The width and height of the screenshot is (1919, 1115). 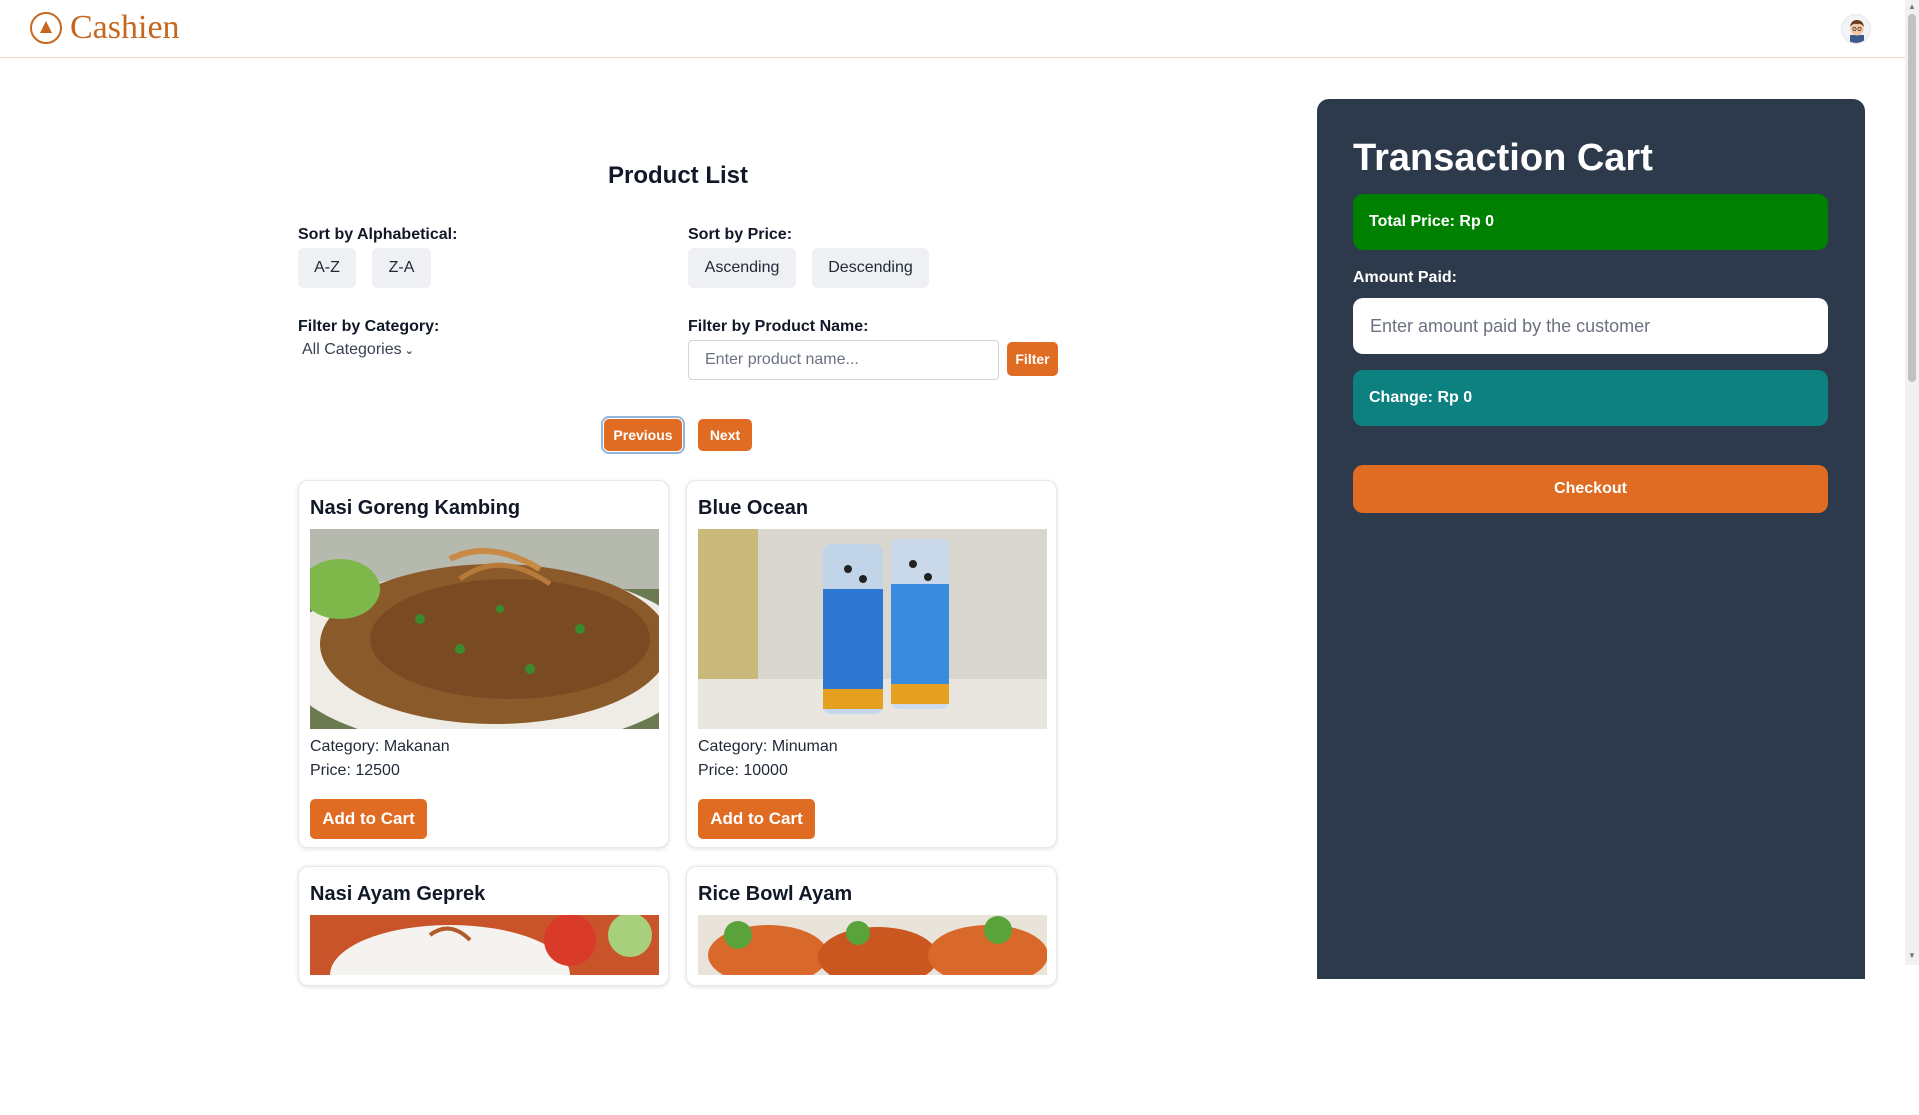 What do you see at coordinates (1856, 29) in the screenshot?
I see `user-avatar-icon` at bounding box center [1856, 29].